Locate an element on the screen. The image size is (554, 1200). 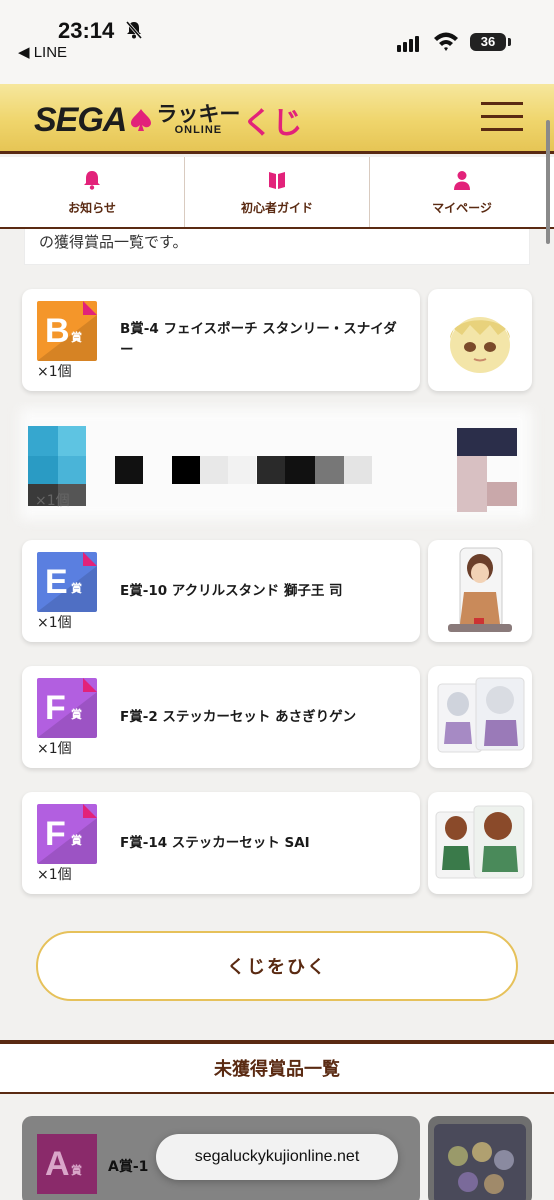
signal-icon is located at coordinates (409, 42).